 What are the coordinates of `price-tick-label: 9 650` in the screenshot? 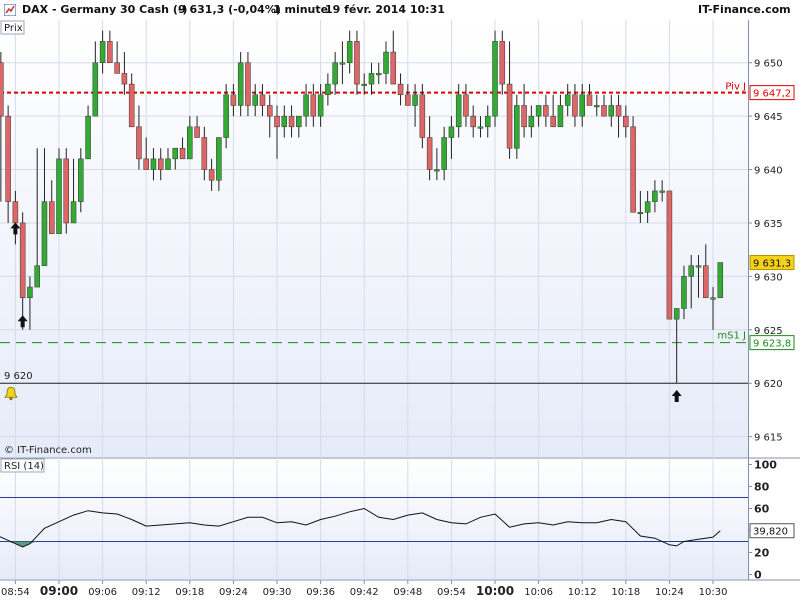 It's located at (768, 64).